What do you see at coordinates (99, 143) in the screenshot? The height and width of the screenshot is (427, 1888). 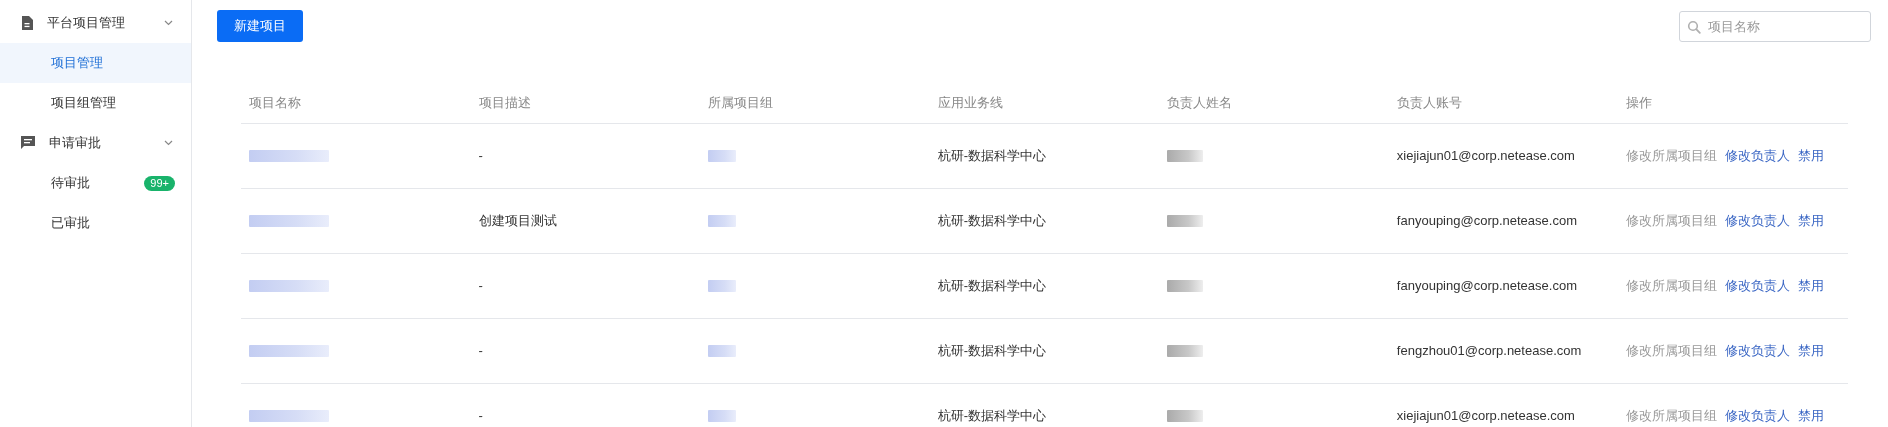 I see `menu-group-label: 申请审批` at bounding box center [99, 143].